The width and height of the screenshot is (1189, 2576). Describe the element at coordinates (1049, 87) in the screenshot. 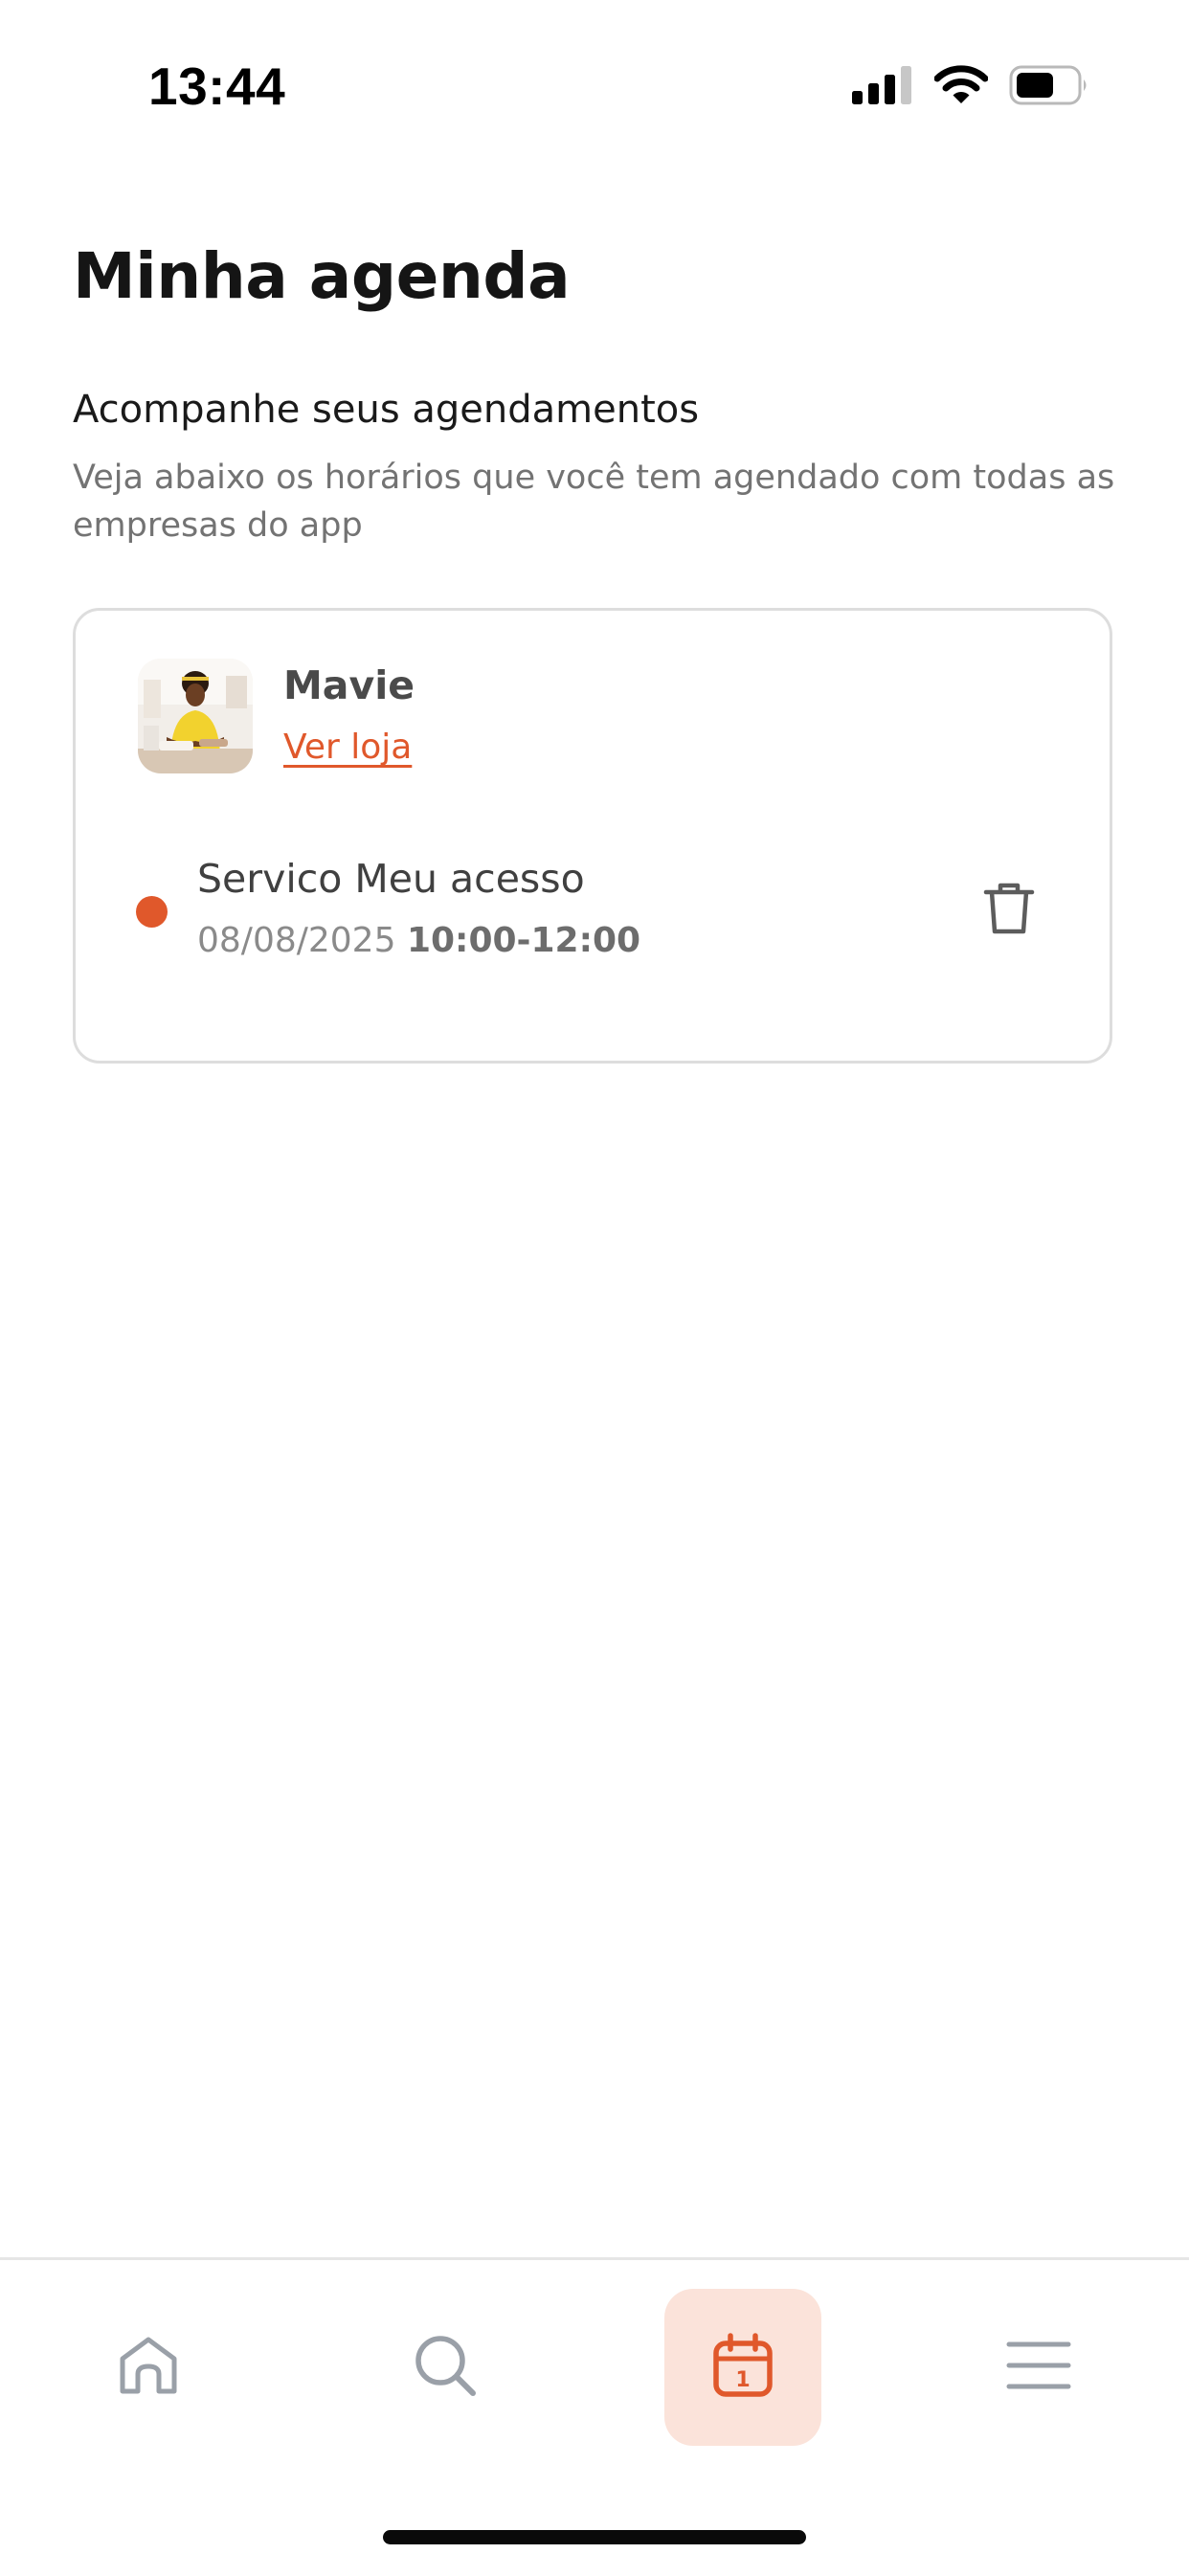

I see `battery-icon` at that location.